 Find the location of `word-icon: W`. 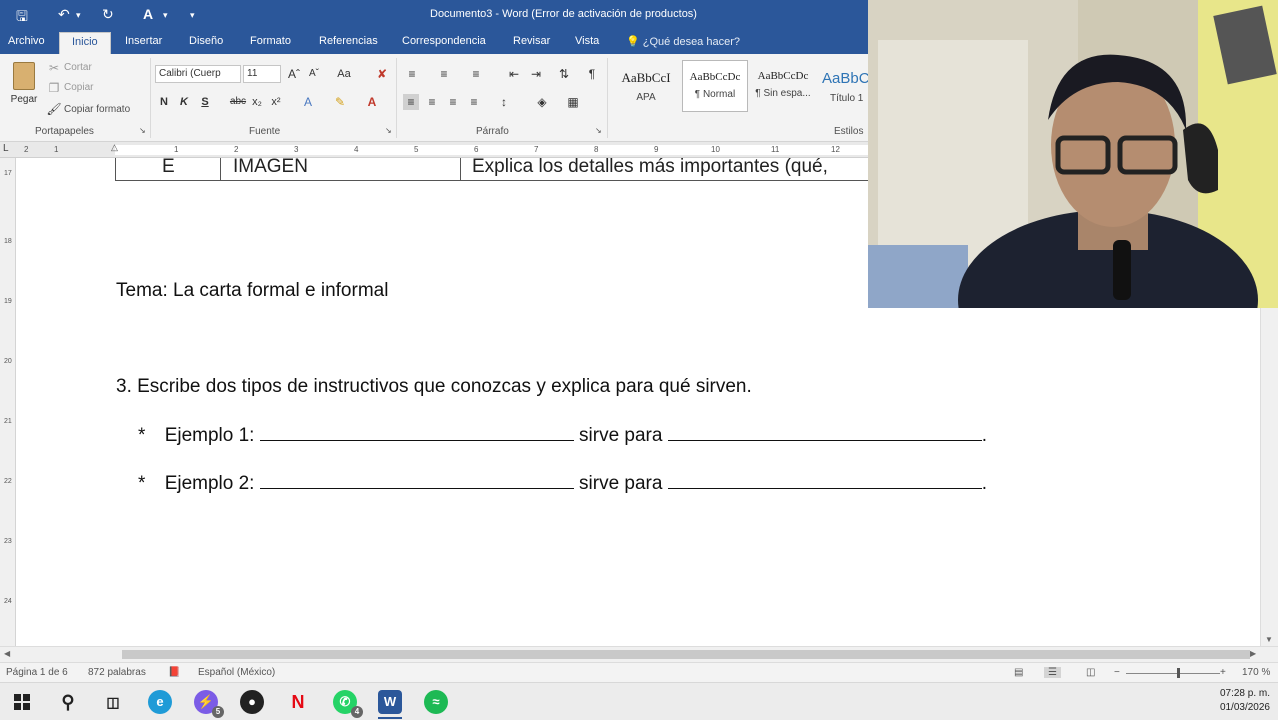

word-icon: W is located at coordinates (390, 702).